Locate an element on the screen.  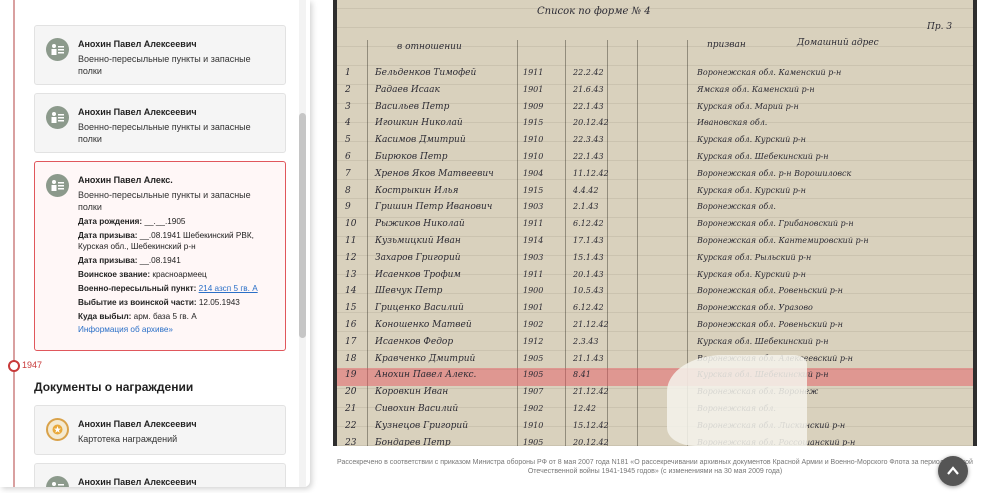
draft-date-row: Дата призыва: __.08.1941 is located at coordinates (177, 260).